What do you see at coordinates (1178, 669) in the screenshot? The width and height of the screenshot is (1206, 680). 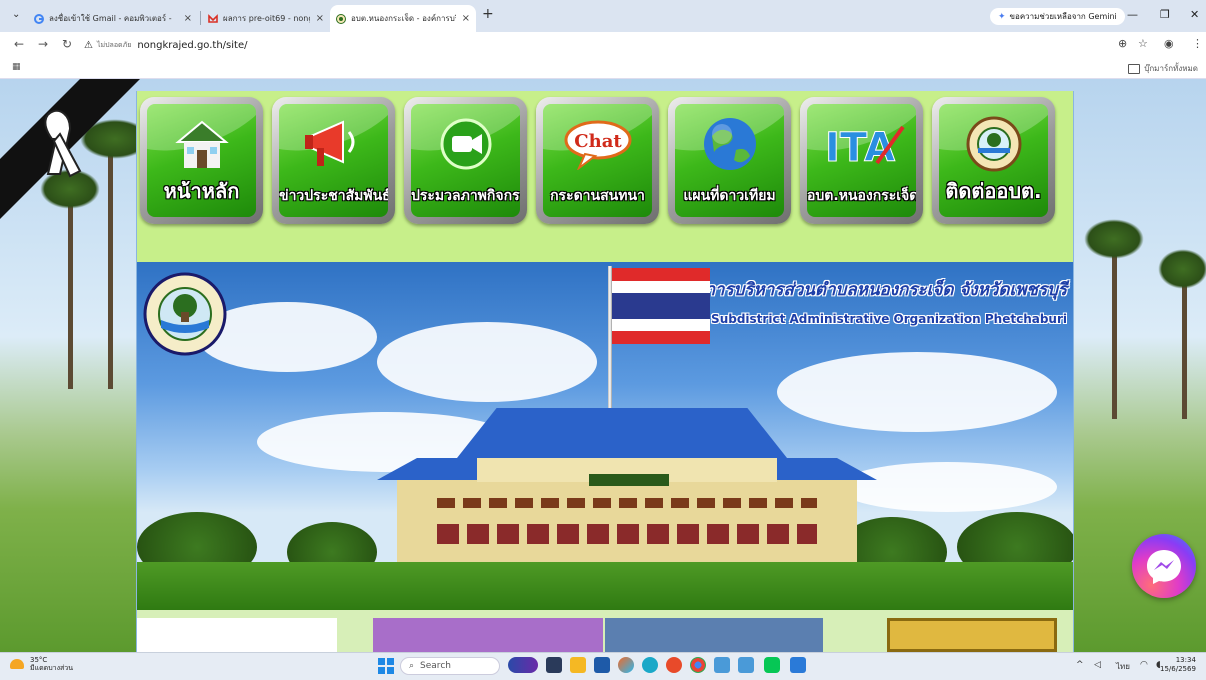 I see `clock-date: 15/6/2569` at bounding box center [1178, 669].